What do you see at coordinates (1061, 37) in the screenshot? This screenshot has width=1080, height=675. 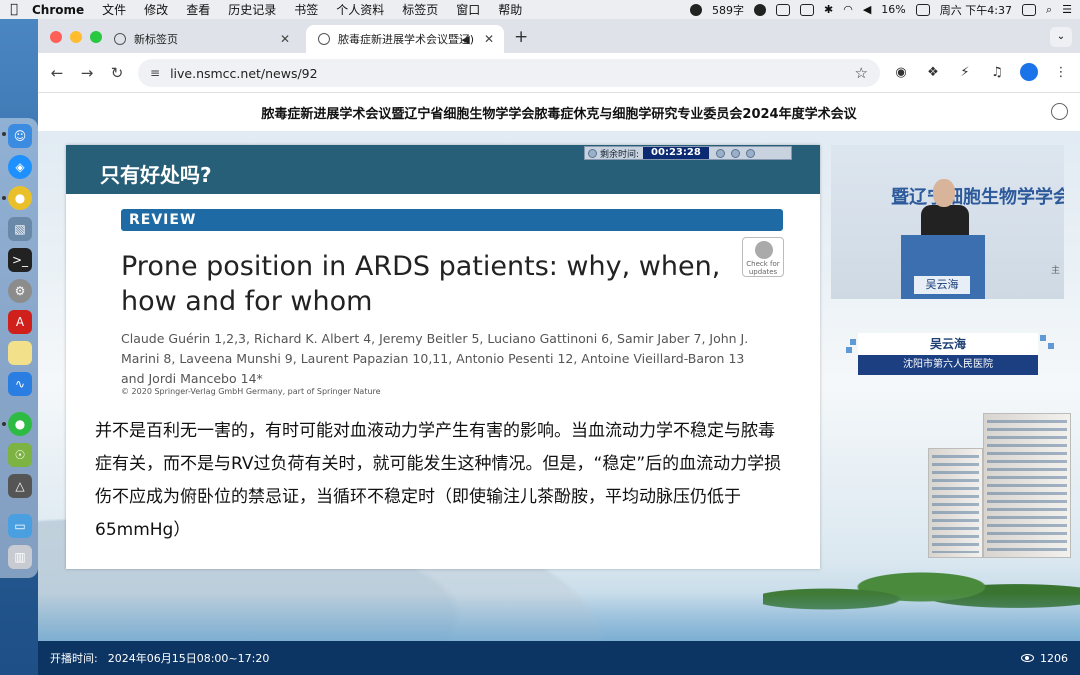 I see `tab-search-button: ⌄` at bounding box center [1061, 37].